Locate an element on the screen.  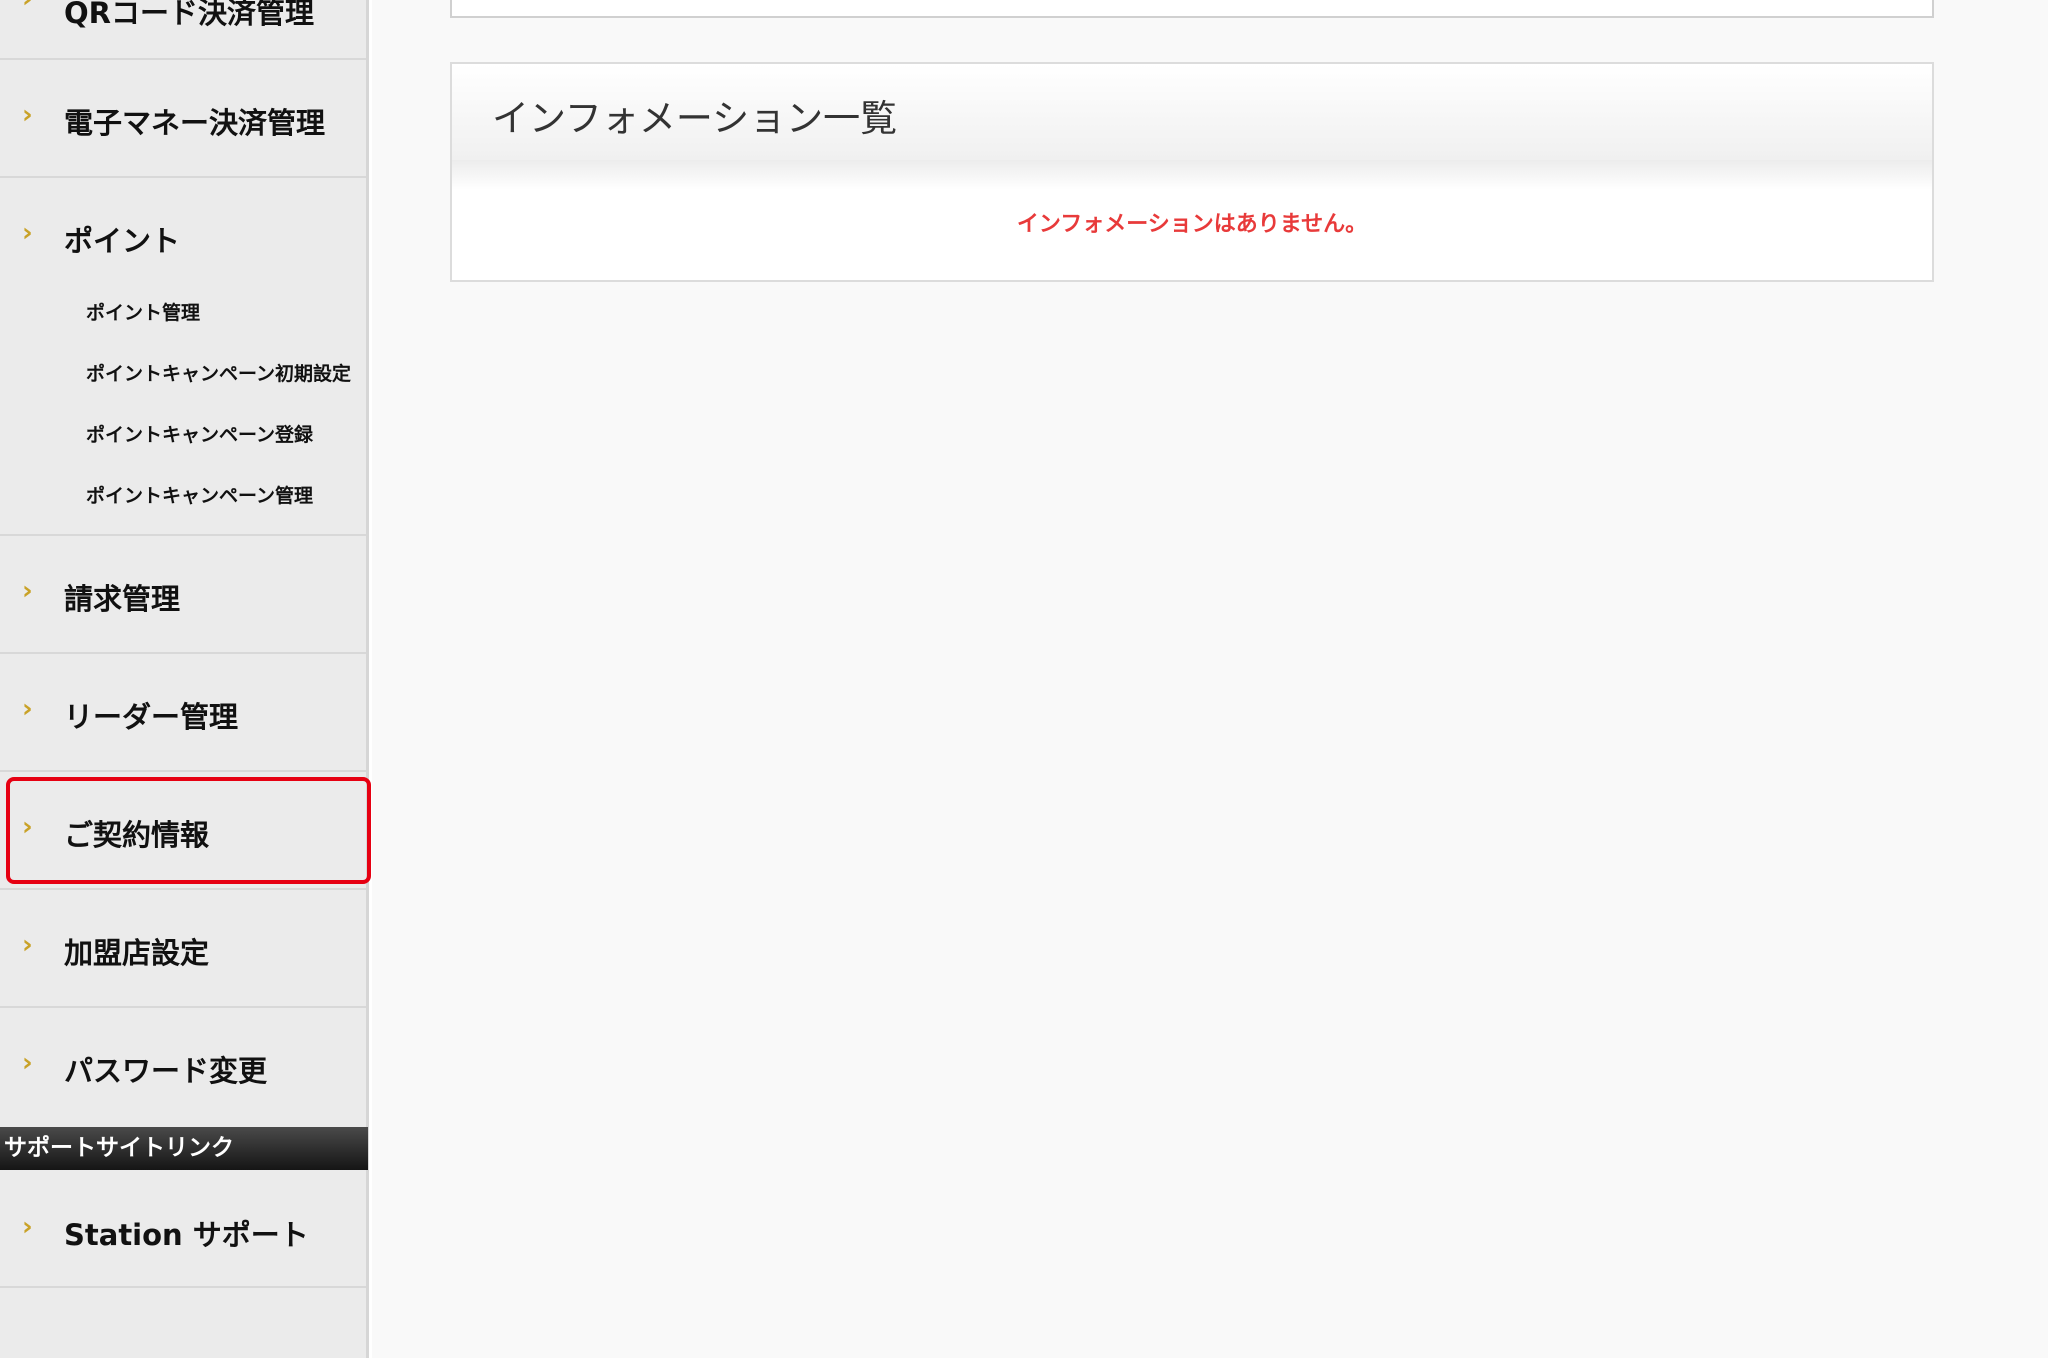
sidebar-subitem-point-management: ポイント管理 is located at coordinates (143, 311).